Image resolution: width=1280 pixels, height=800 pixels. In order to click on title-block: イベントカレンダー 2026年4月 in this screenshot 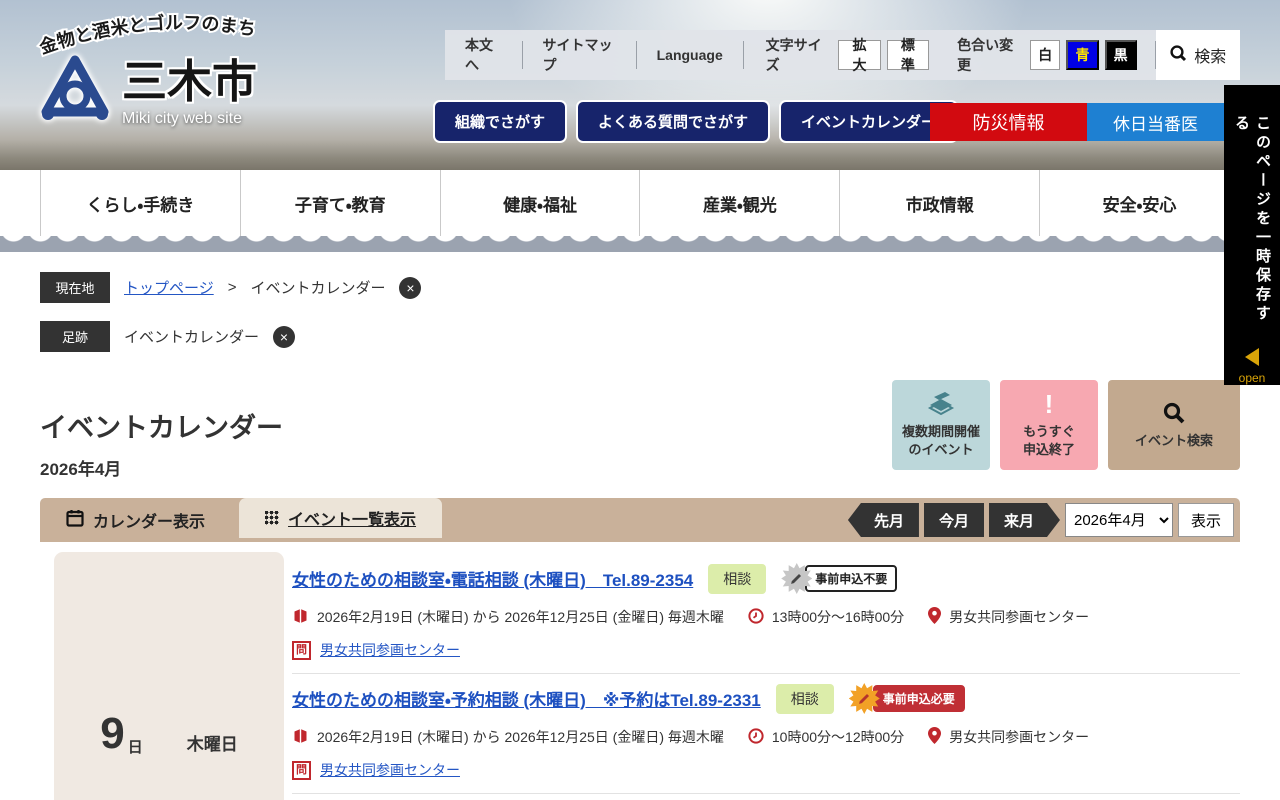, I will do `click(161, 430)`.